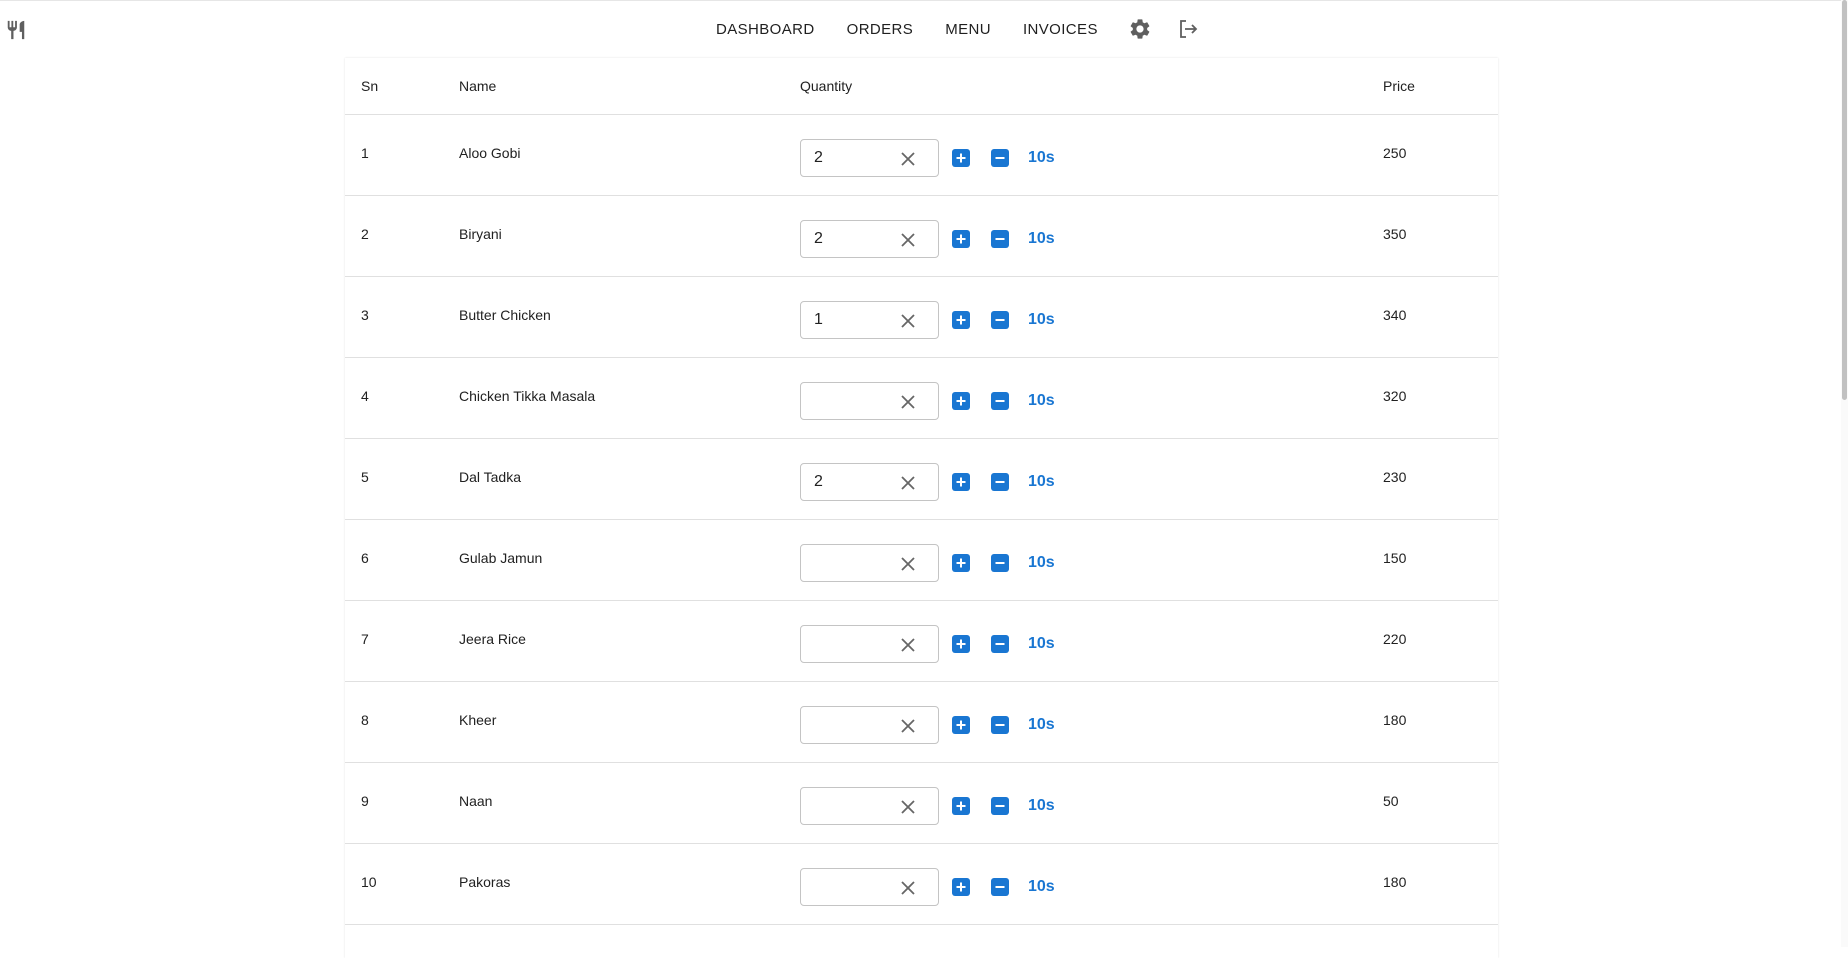 Image resolution: width=1848 pixels, height=958 pixels. Describe the element at coordinates (1395, 396) in the screenshot. I see `row-price: 320` at that location.